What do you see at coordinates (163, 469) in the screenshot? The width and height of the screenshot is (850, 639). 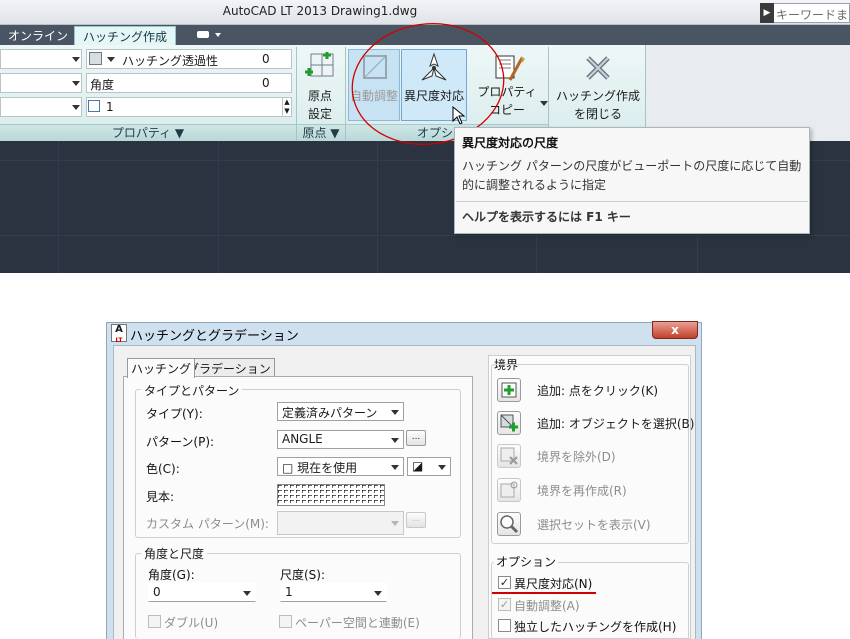 I see `color-label: 色(C):` at bounding box center [163, 469].